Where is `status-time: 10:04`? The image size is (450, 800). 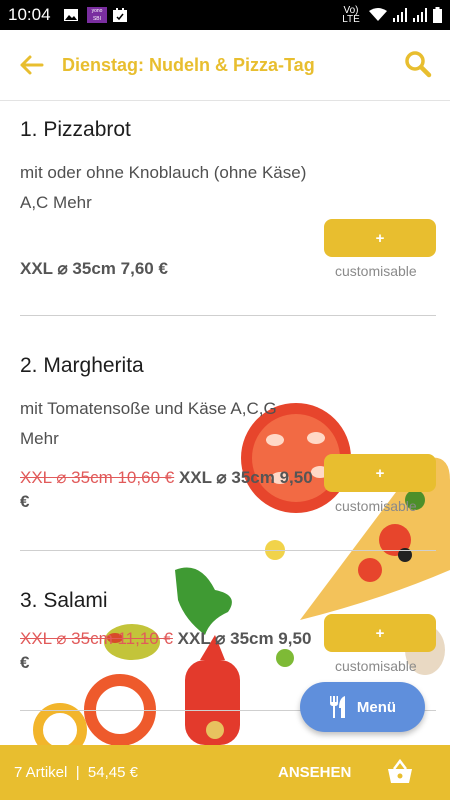
status-time: 10:04 is located at coordinates (29, 14).